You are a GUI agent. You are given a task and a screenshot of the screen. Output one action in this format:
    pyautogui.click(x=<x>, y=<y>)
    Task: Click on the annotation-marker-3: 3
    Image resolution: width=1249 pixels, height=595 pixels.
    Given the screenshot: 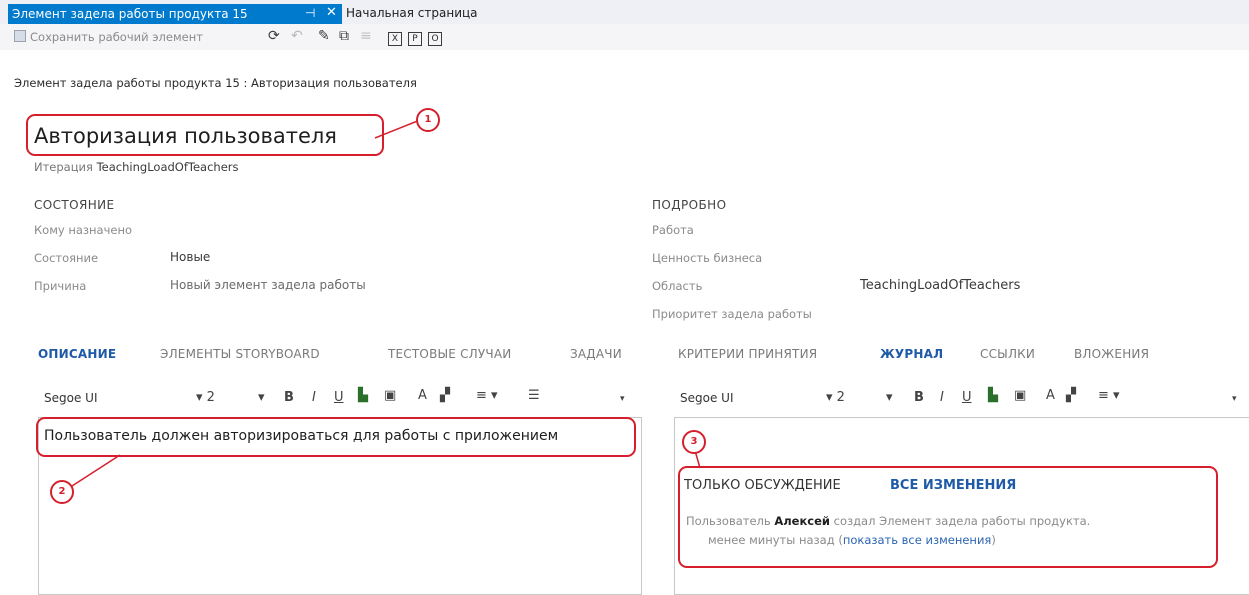 What is the action you would take?
    pyautogui.click(x=694, y=442)
    